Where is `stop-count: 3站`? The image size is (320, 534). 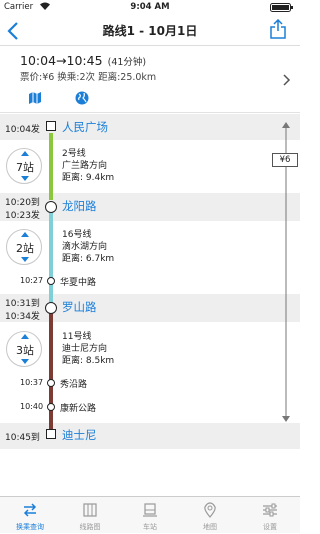
stop-count: 3站 is located at coordinates (25, 350).